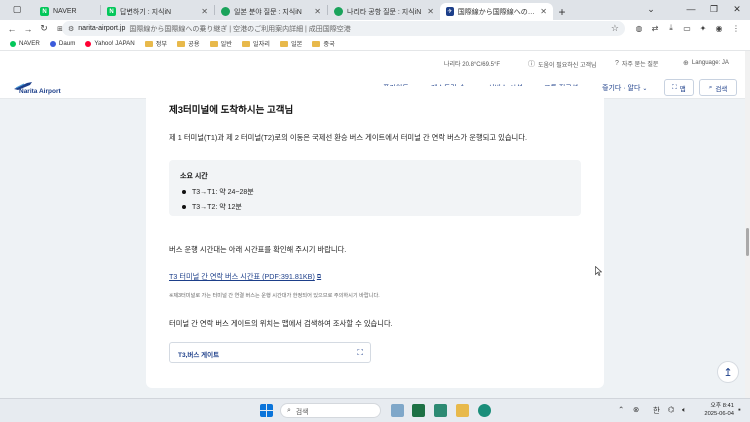  What do you see at coordinates (384, 11) in the screenshot?
I see `tab-narita-question: 나리타 공항 질문 : 지식iN ✕` at bounding box center [384, 11].